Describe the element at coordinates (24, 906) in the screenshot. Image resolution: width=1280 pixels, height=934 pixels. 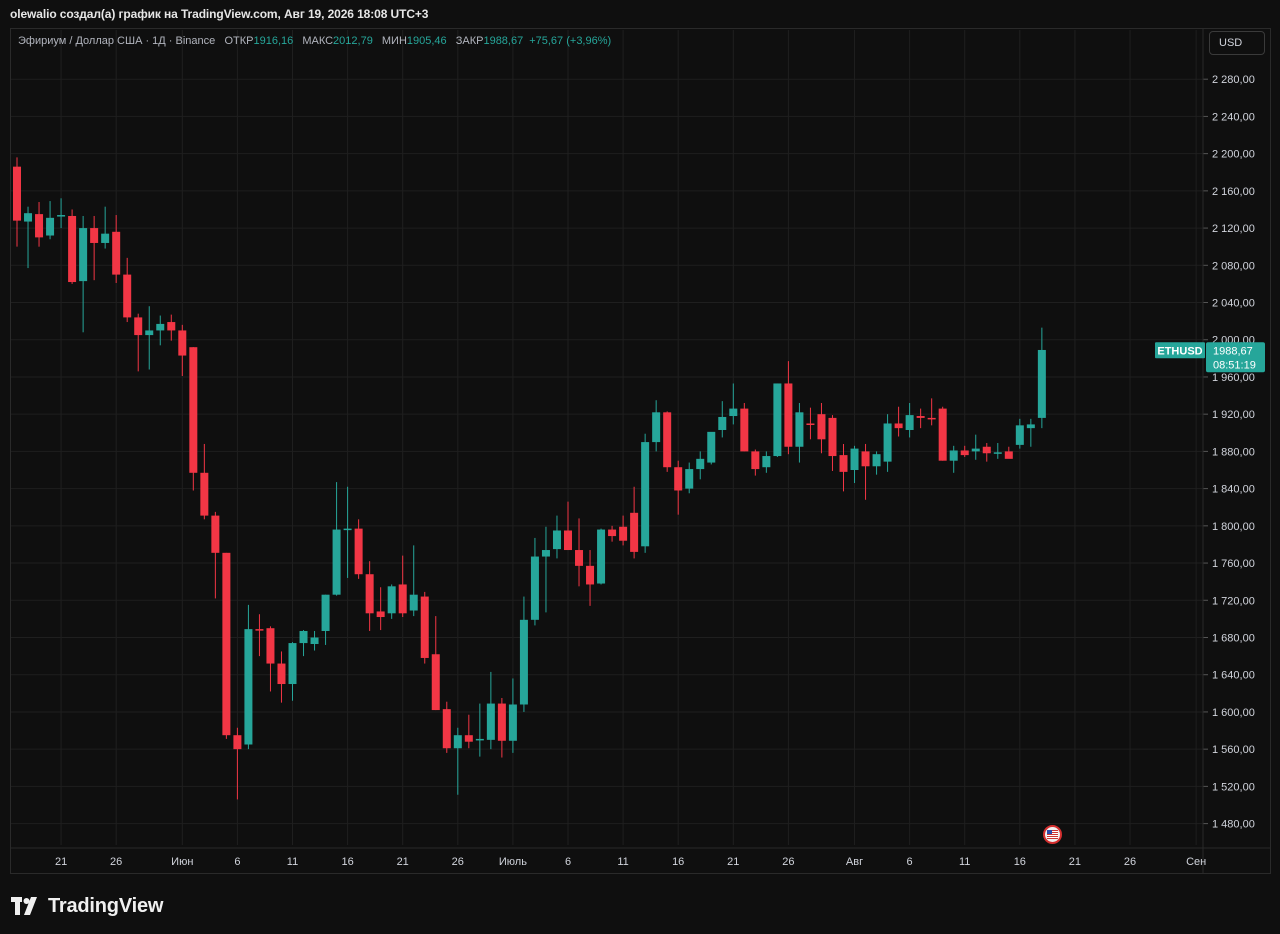
I see `tradingview-logo-icon` at that location.